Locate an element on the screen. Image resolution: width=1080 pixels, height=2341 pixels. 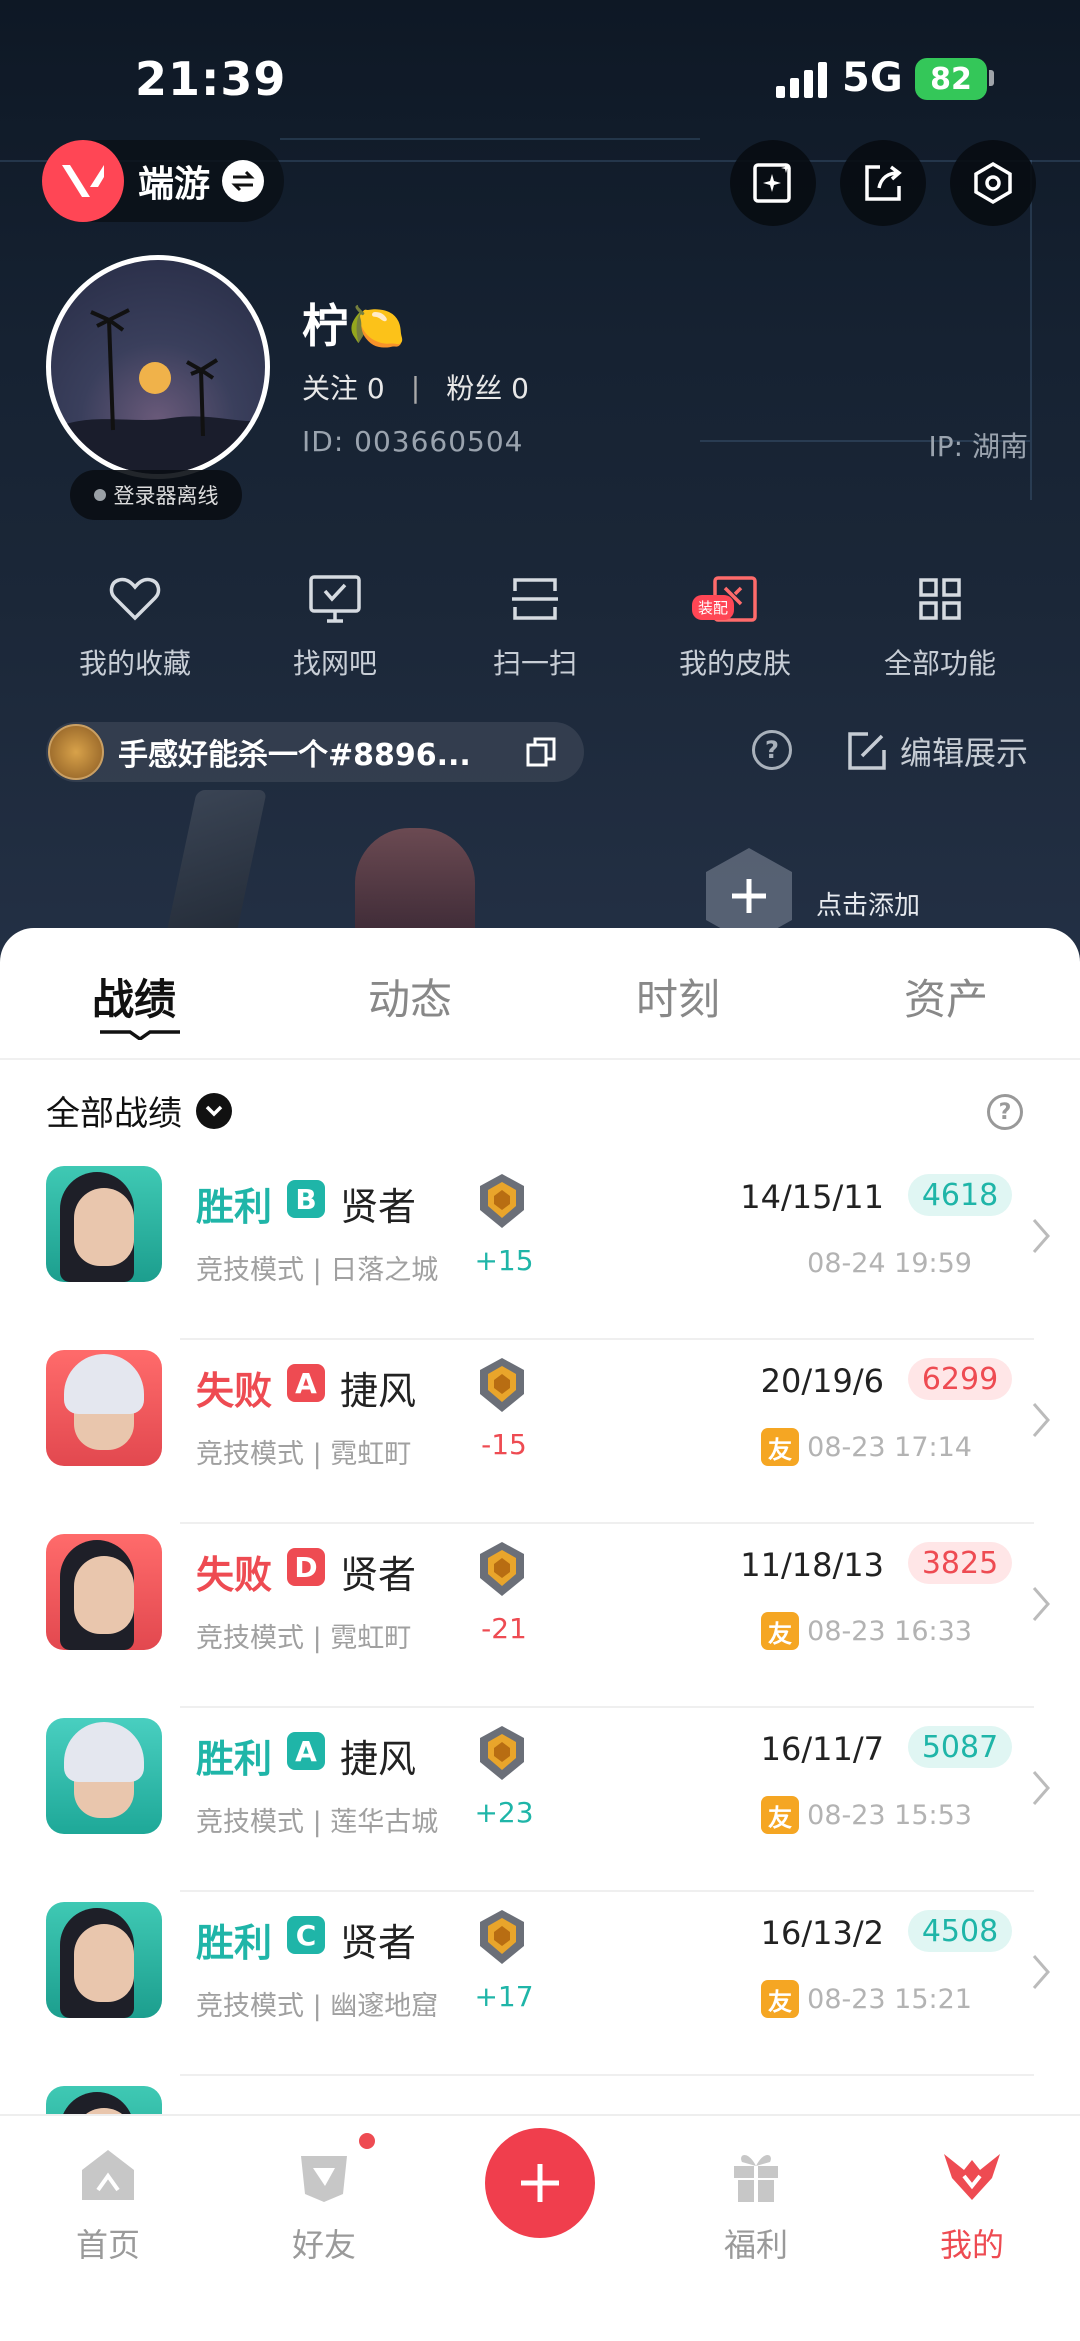
nav-home: 首页 is located at coordinates (108, 2203).